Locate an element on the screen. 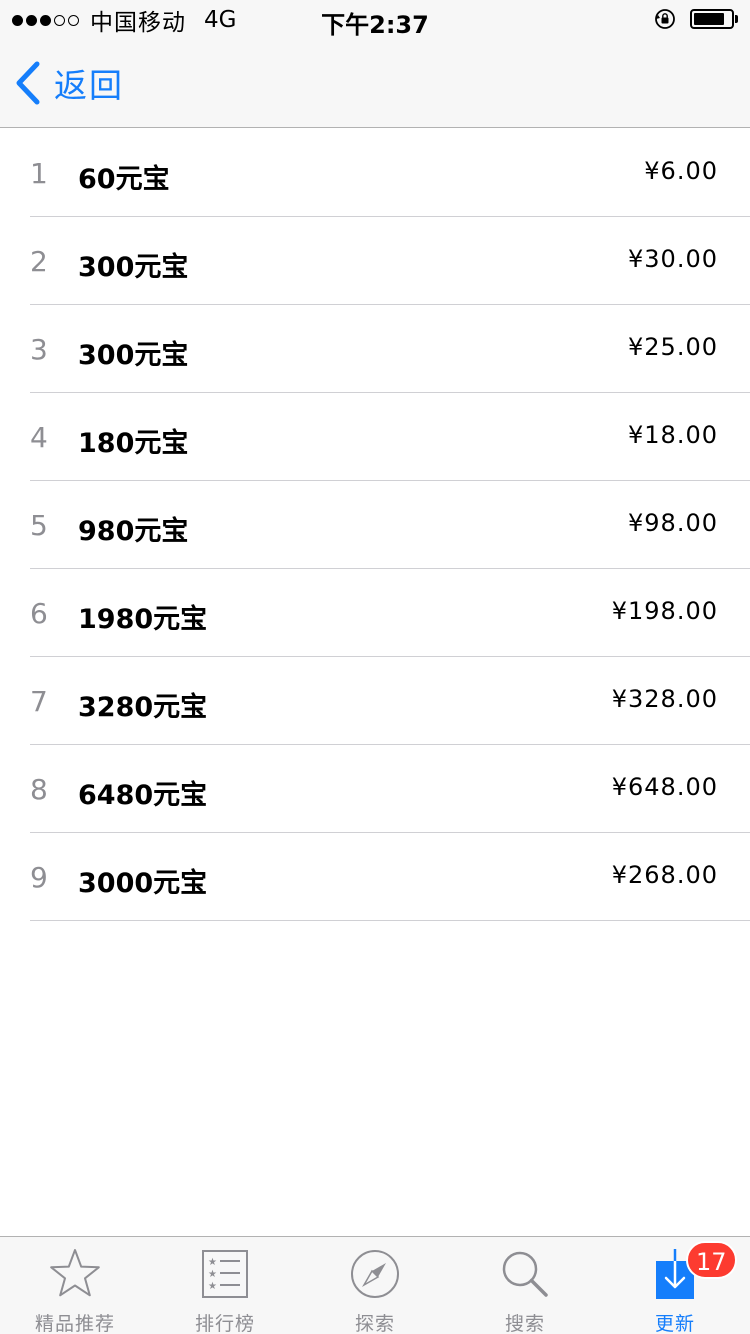 This screenshot has width=750, height=1334. battery-level is located at coordinates (709, 19).